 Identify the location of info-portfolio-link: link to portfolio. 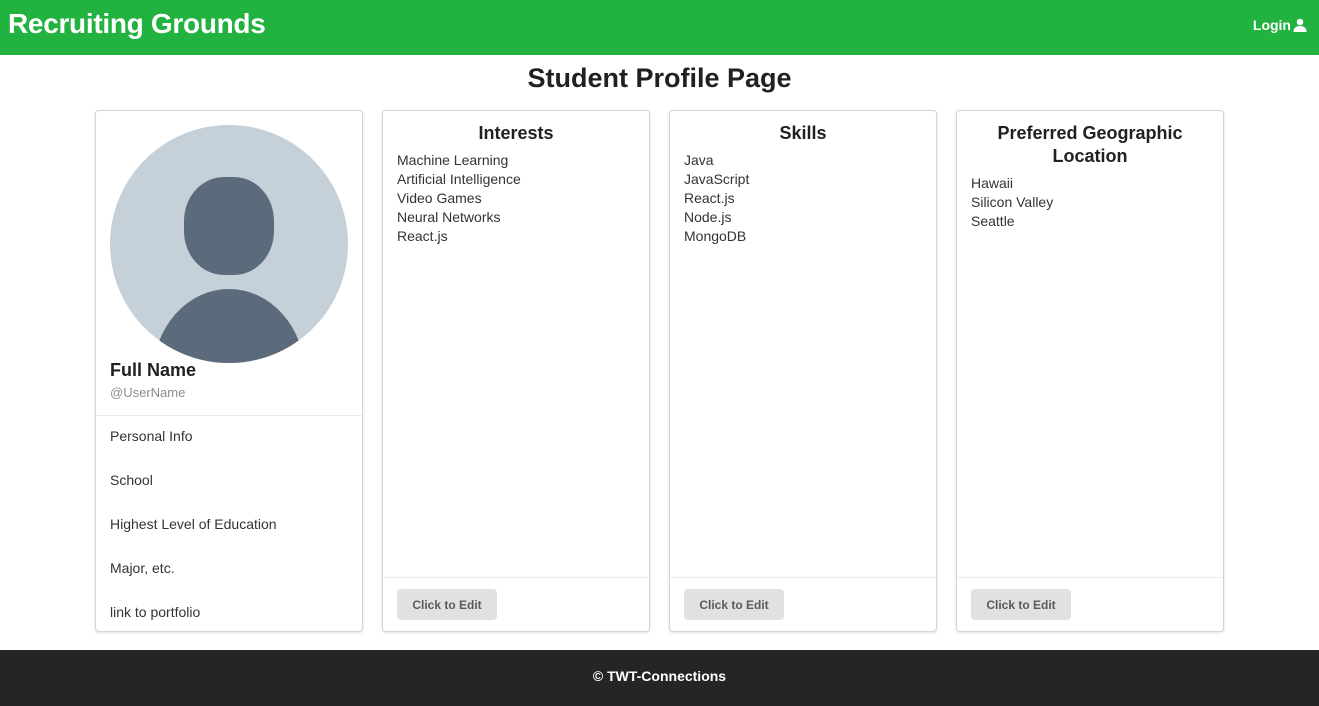
(155, 612).